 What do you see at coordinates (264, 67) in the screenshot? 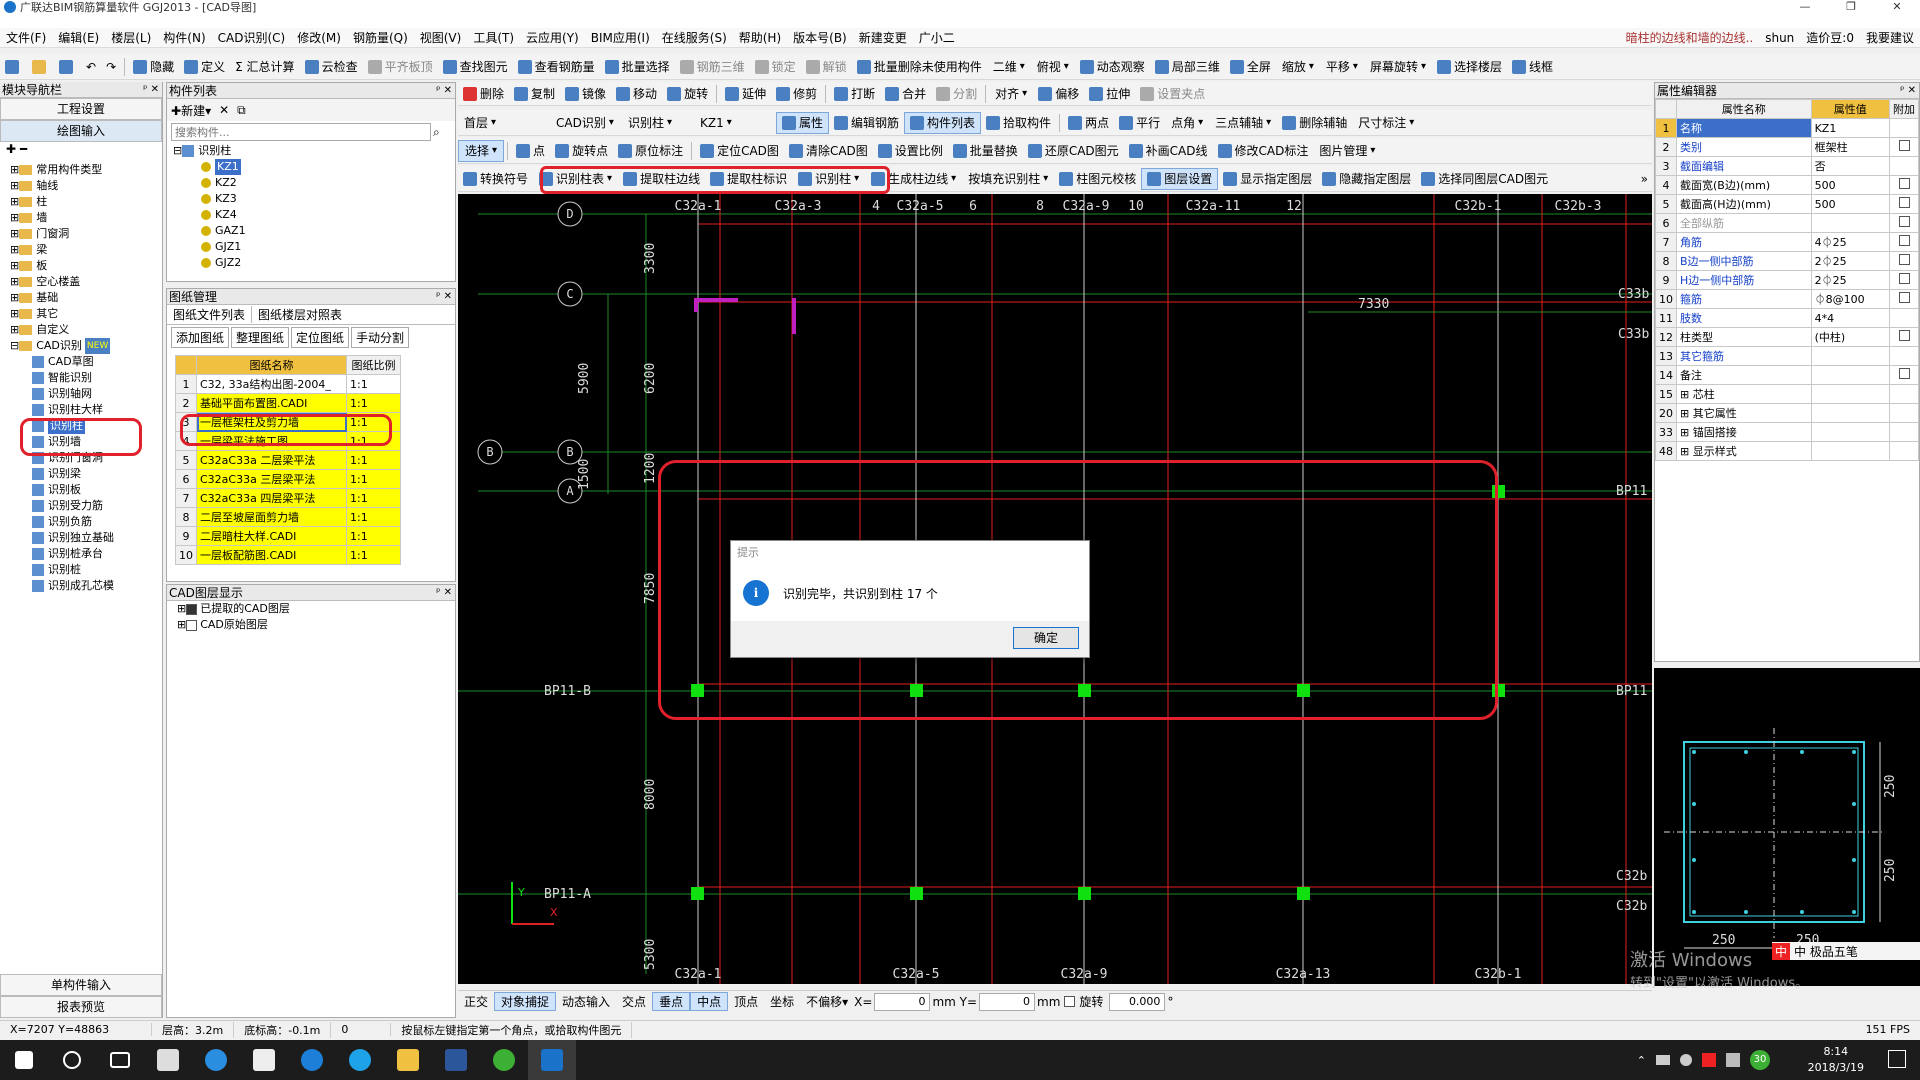
I see `calc-button: Σ 汇总计算` at bounding box center [264, 67].